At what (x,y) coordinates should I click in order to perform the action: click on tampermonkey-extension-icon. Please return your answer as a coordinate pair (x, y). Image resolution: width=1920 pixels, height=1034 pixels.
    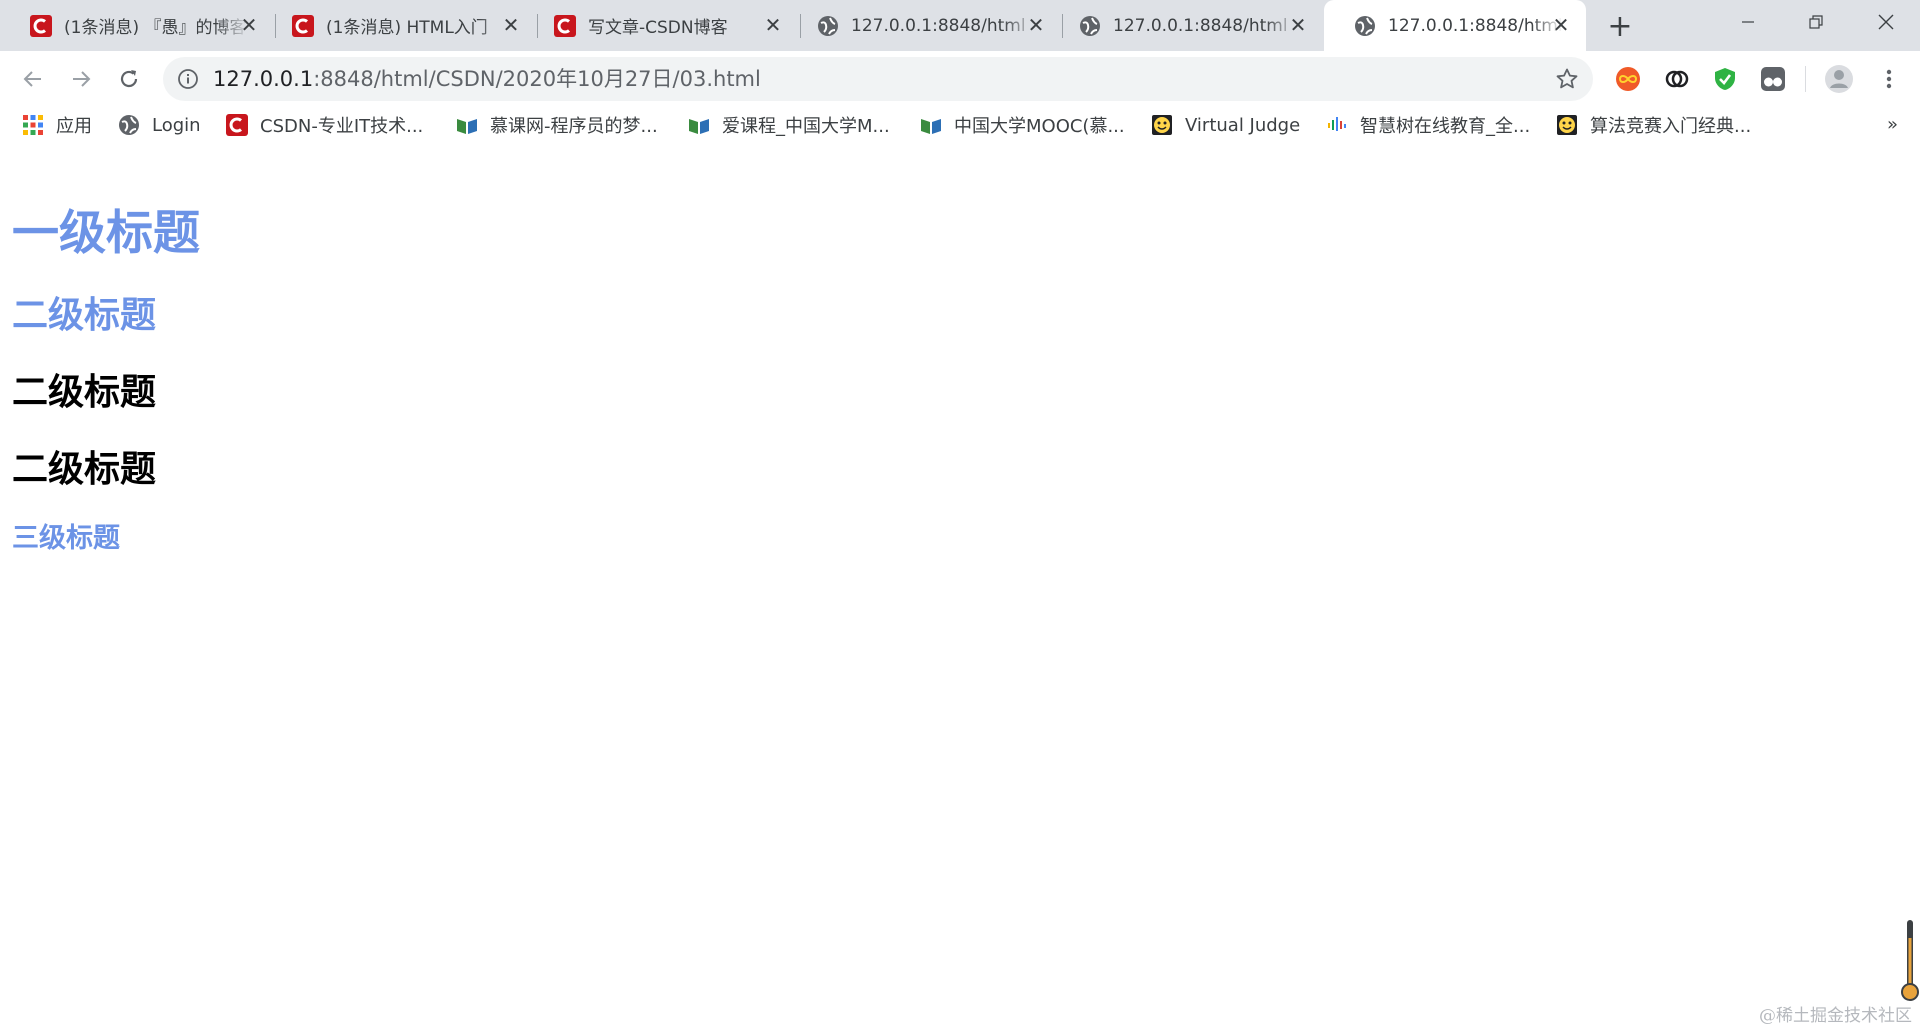
    Looking at the image, I should click on (1773, 79).